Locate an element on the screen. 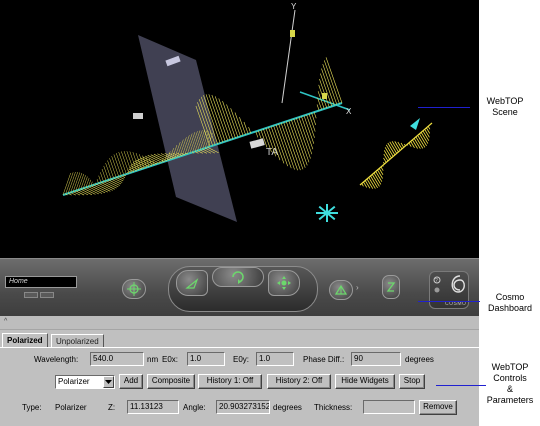 Image resolution: width=540 pixels, height=426 pixels. scene-annotation: WebTOP Scene is located at coordinates (505, 107).